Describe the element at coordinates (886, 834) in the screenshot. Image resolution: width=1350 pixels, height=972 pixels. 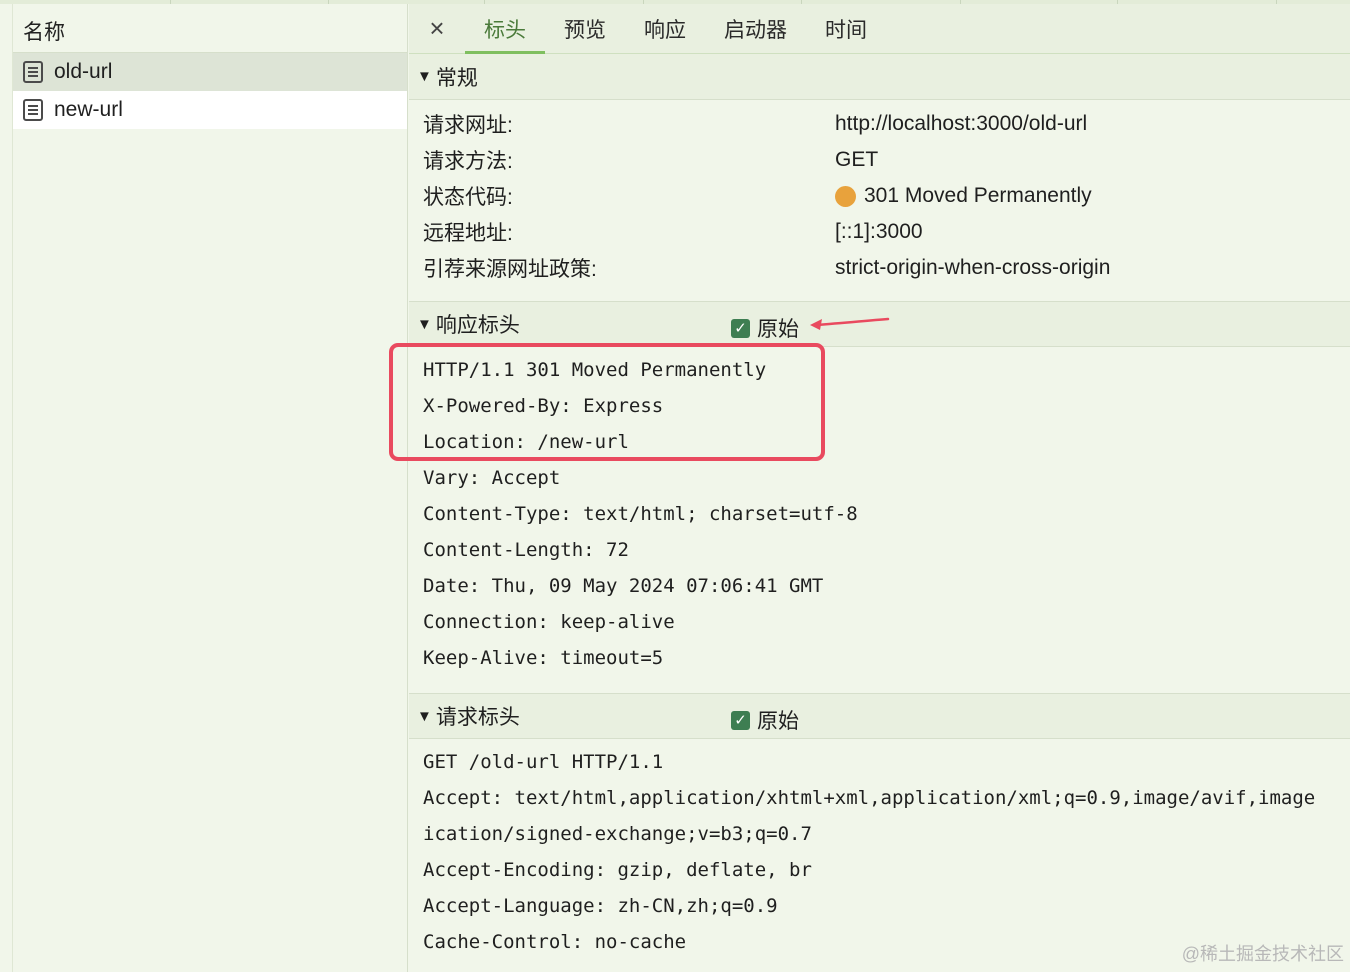
I see `header-line: ication/signed-exchange;v=b3;q=0.7` at that location.